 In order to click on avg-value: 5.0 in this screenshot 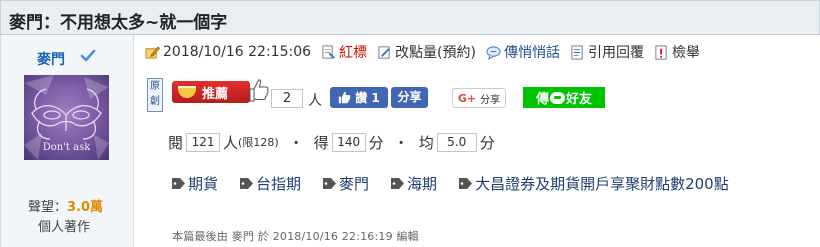, I will do `click(456, 142)`.